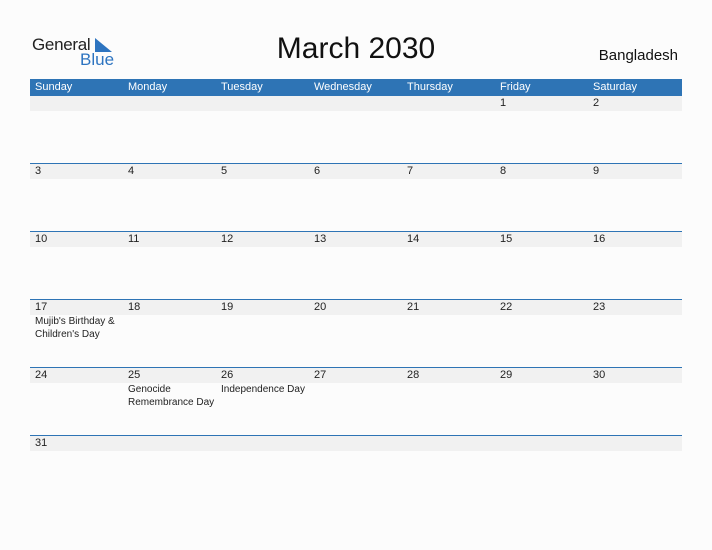 The height and width of the screenshot is (550, 712). Describe the element at coordinates (634, 388) in the screenshot. I see `day-cell: 30` at that location.